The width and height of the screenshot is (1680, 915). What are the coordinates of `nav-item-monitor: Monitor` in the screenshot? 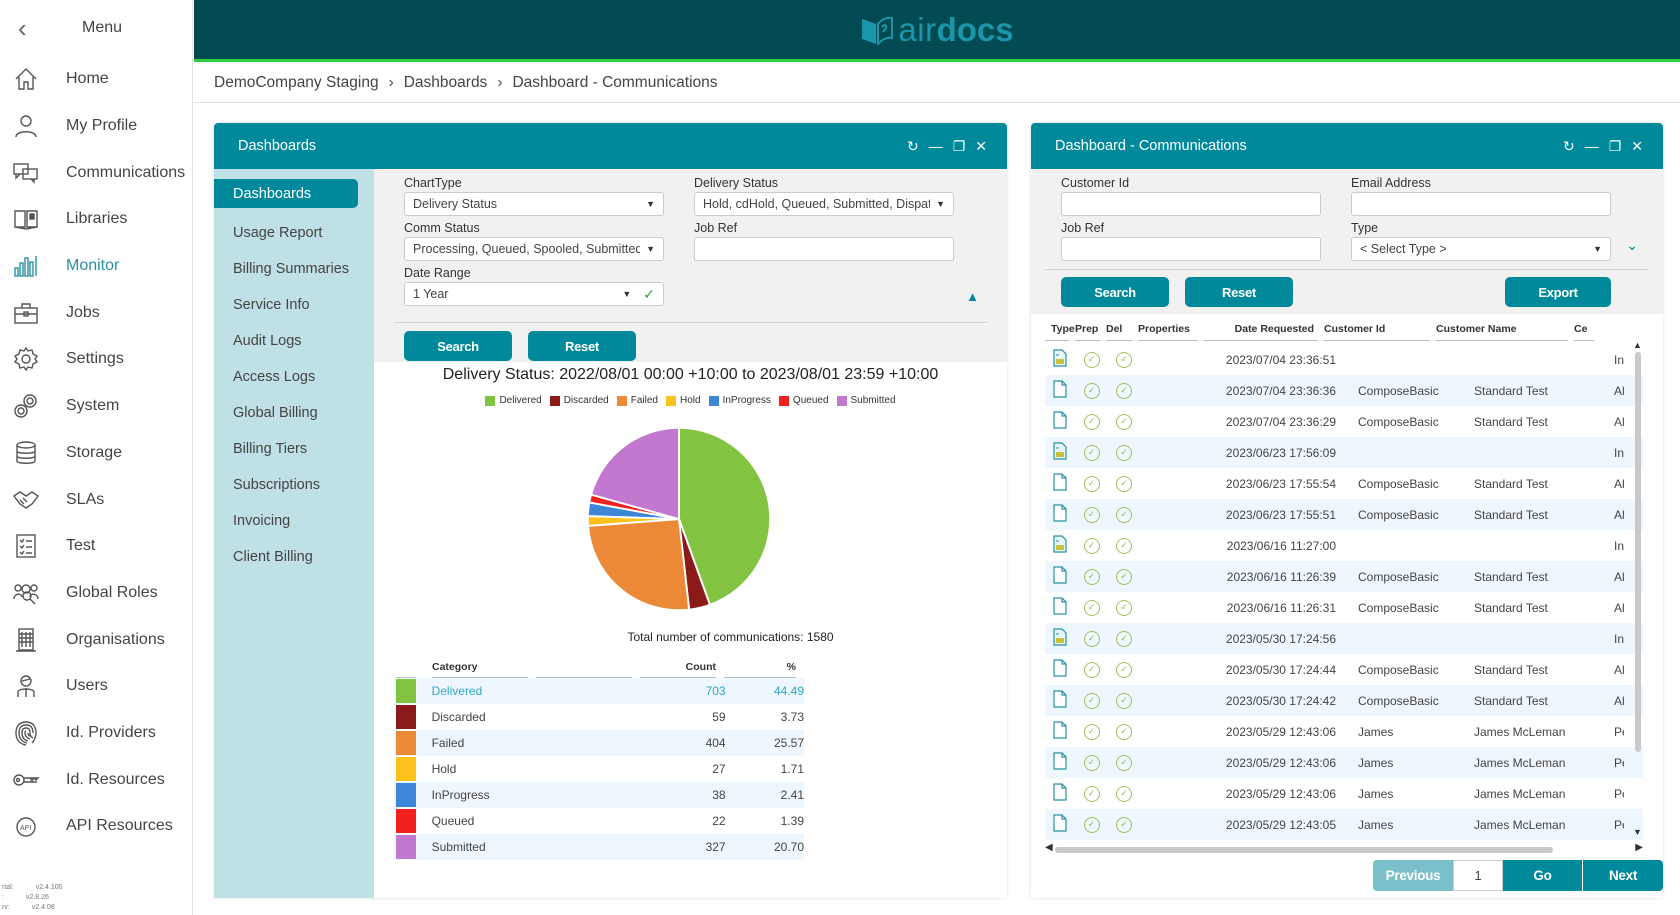 It's located at (96, 266).